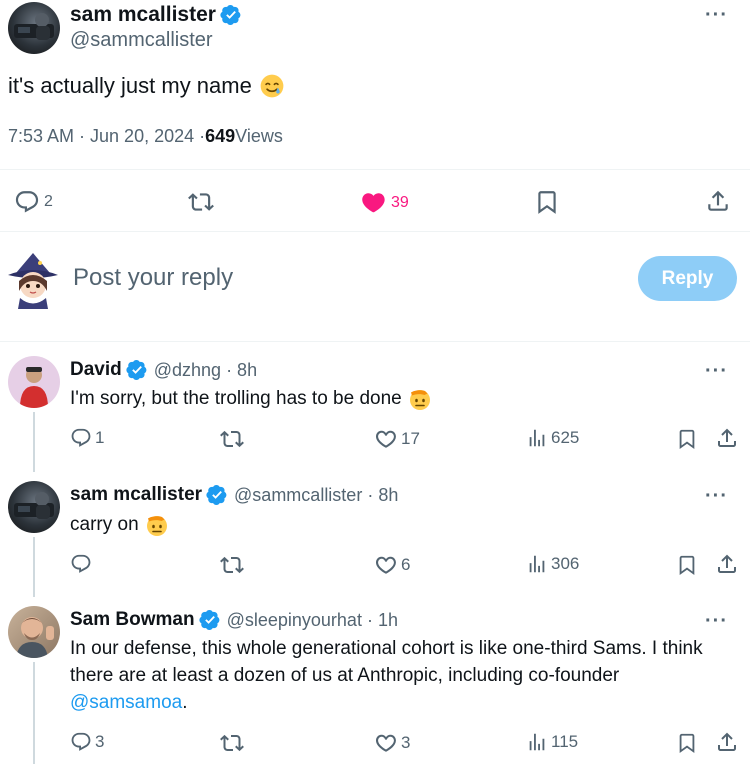 The image size is (750, 764). I want to click on tweet-text: it's actually just my name, so click(130, 85).